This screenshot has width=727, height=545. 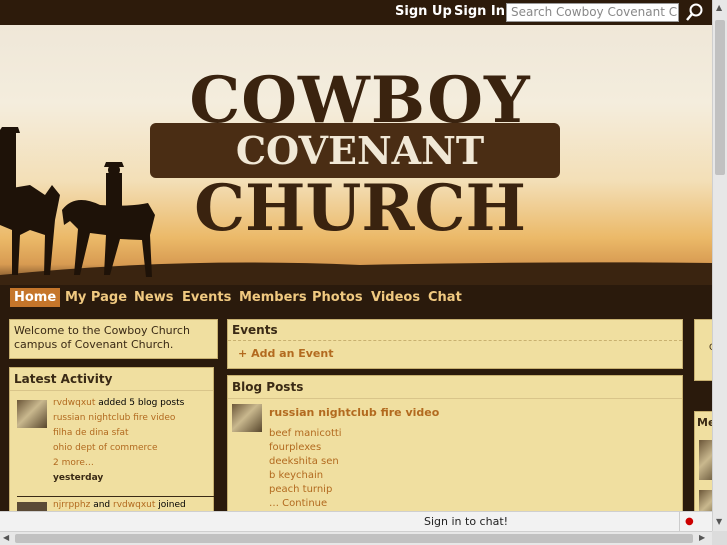 I want to click on vertical-scrollbar: ▲ ▼, so click(x=719, y=265).